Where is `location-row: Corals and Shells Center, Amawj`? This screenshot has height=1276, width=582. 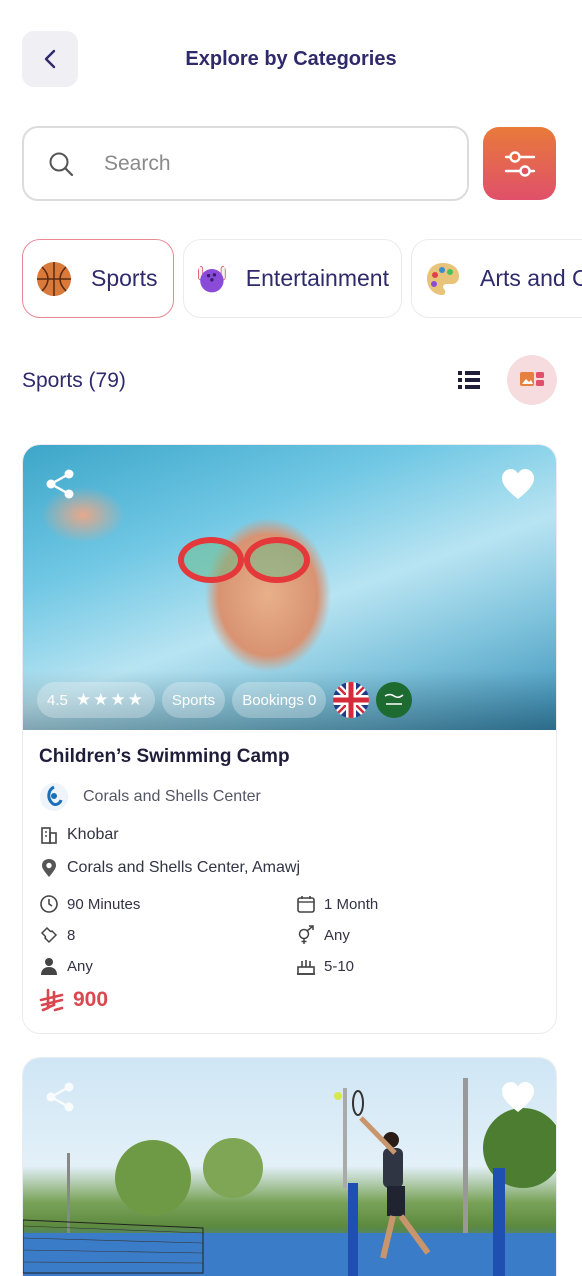 location-row: Corals and Shells Center, Amawj is located at coordinates (289, 868).